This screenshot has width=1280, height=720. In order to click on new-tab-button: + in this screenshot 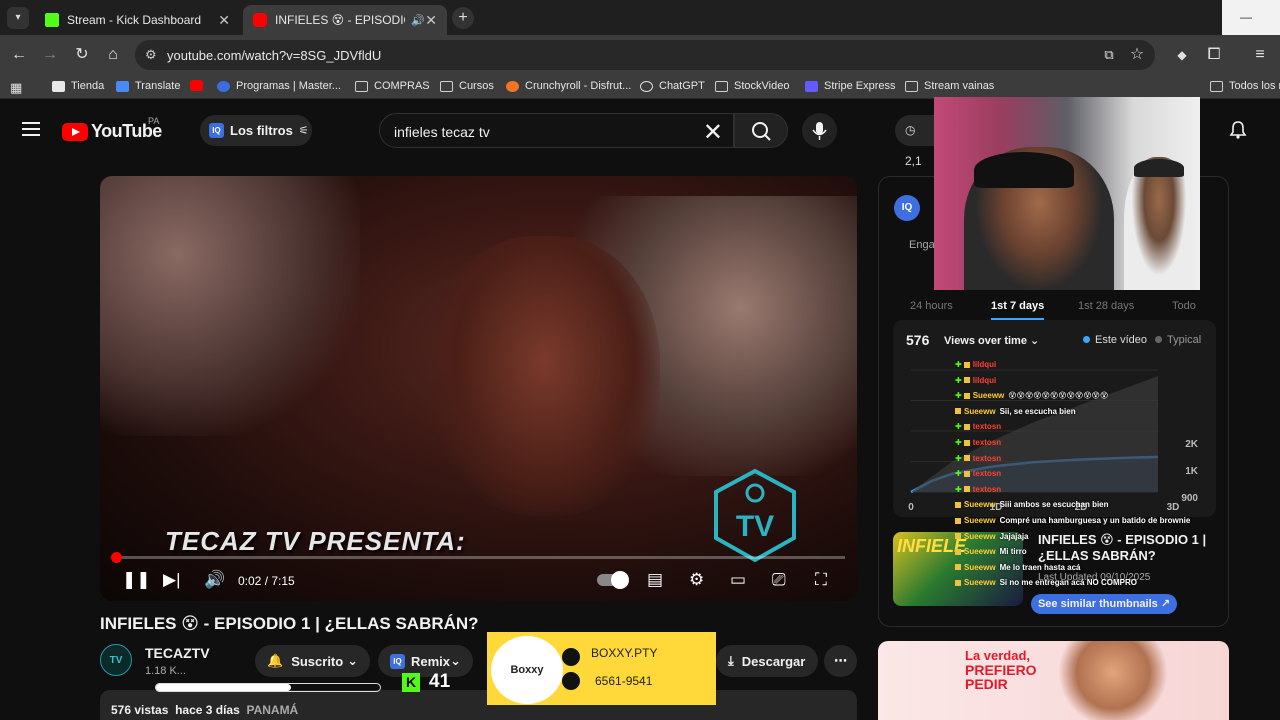, I will do `click(463, 18)`.